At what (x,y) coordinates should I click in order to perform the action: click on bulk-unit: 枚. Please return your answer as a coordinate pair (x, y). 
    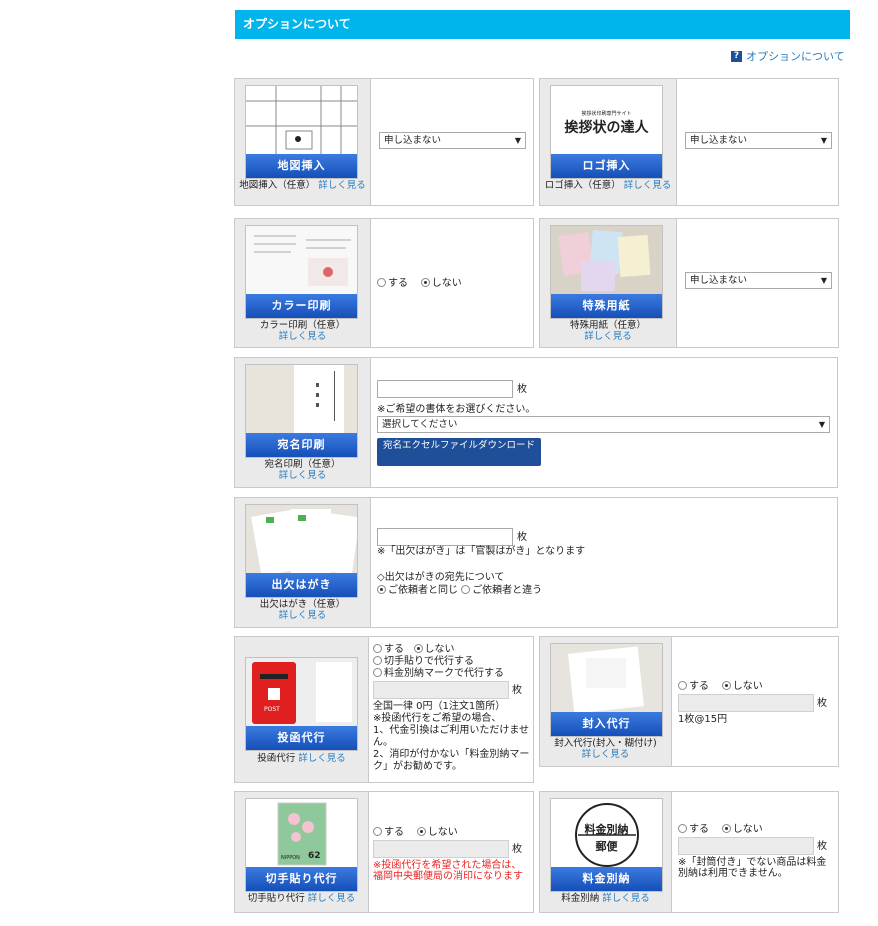
    Looking at the image, I should click on (822, 846).